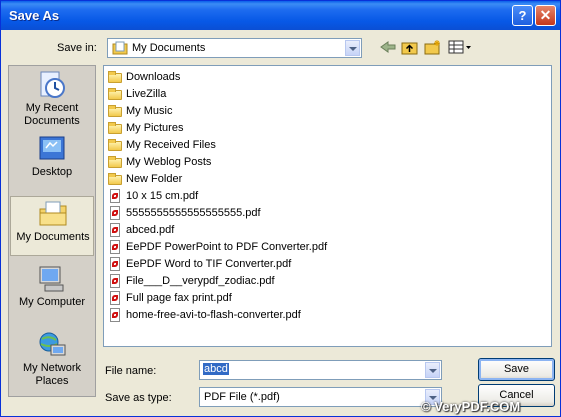 The image size is (561, 417). What do you see at coordinates (352, 48) in the screenshot?
I see `save-in-dropdown-arrow` at bounding box center [352, 48].